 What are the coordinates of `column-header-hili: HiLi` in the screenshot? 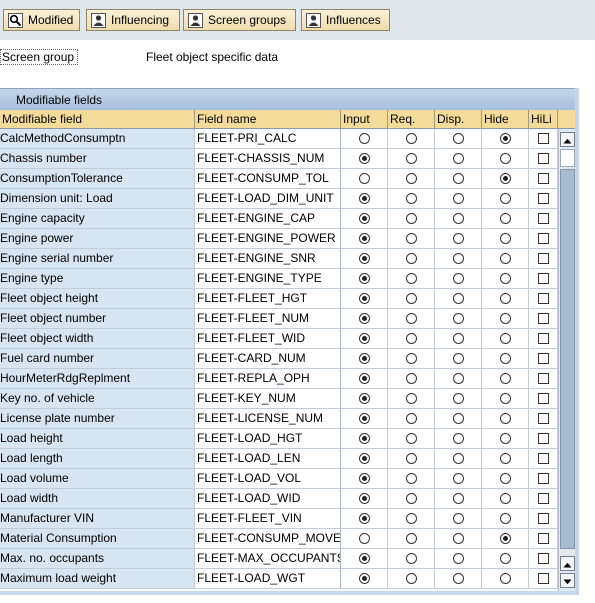 It's located at (543, 119).